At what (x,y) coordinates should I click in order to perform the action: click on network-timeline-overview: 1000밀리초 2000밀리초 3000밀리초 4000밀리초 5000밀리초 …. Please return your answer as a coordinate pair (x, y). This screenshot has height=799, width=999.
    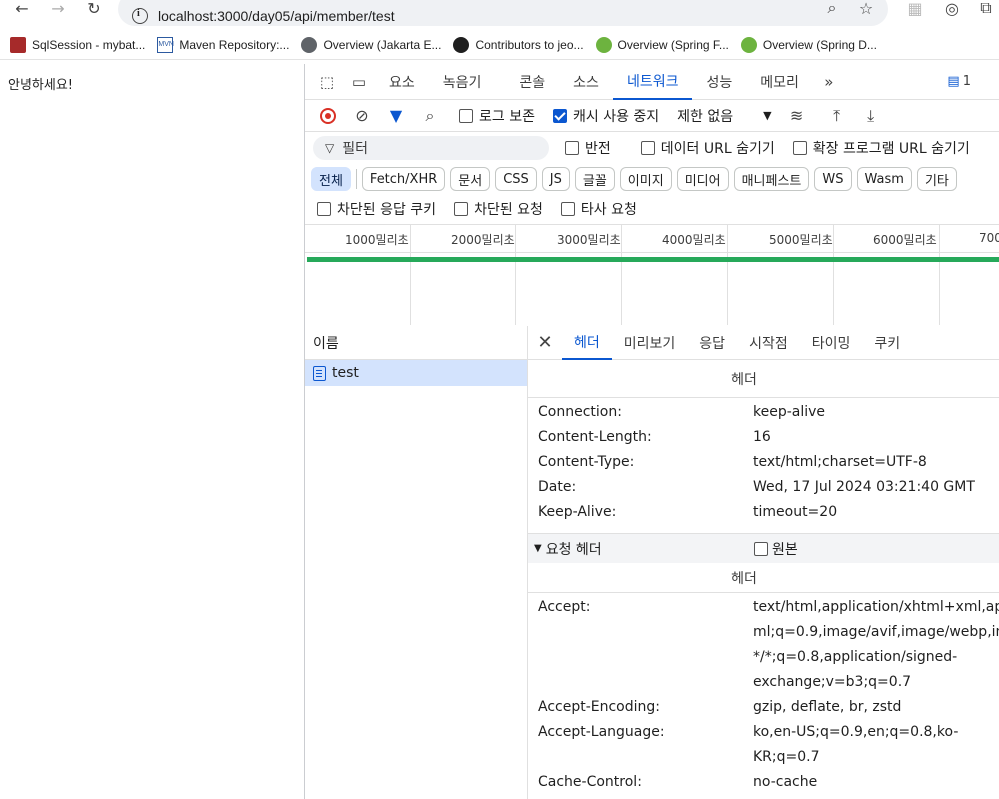
    Looking at the image, I should click on (652, 274).